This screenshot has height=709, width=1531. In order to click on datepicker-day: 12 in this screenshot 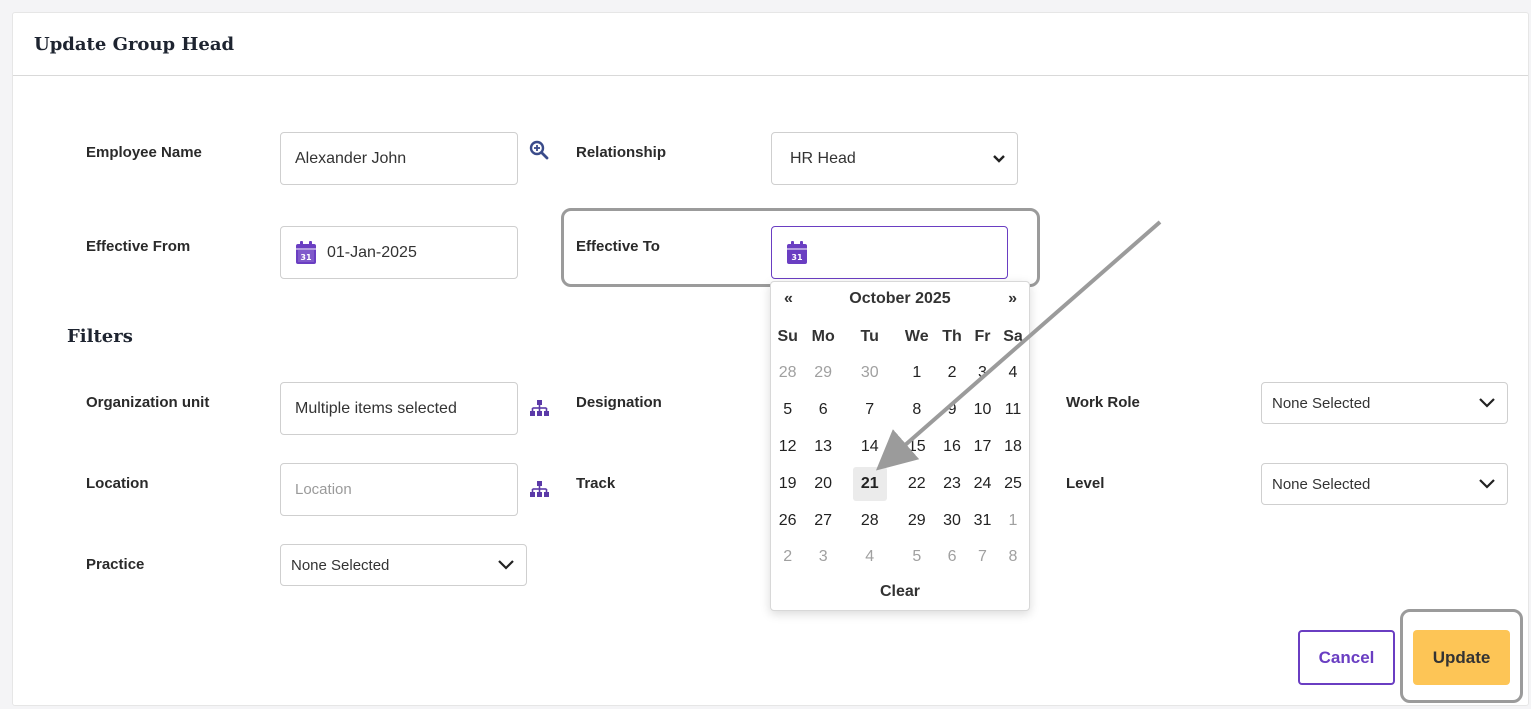, I will do `click(787, 447)`.